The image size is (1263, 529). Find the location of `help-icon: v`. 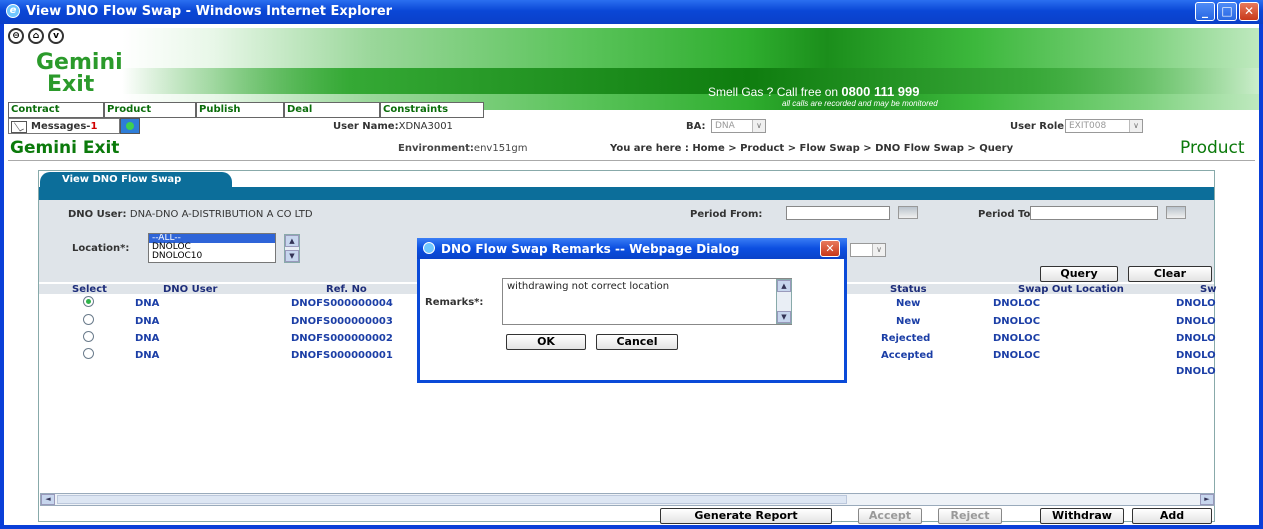

help-icon: v is located at coordinates (56, 36).